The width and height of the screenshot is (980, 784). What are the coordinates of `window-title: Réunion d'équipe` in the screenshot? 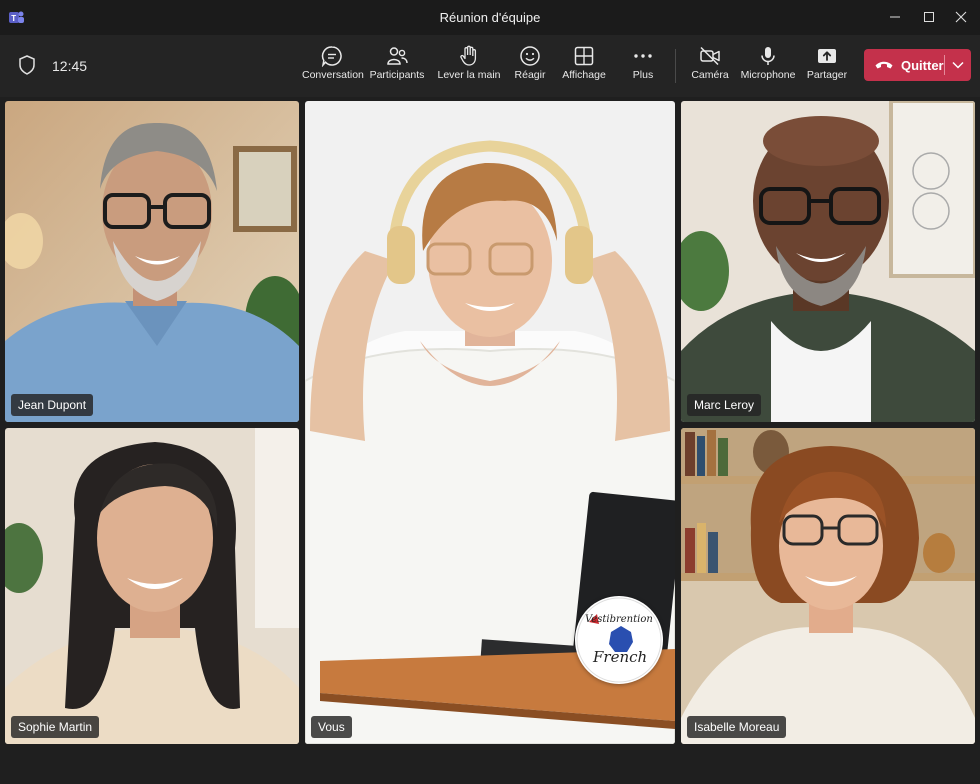 It's located at (490, 17).